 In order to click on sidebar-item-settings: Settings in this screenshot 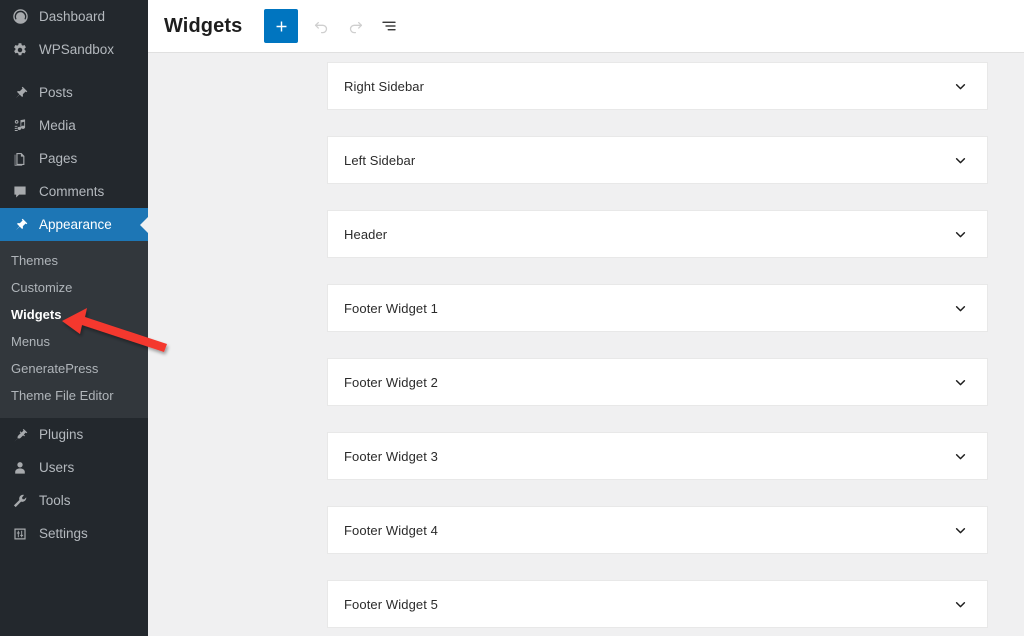, I will do `click(74, 533)`.